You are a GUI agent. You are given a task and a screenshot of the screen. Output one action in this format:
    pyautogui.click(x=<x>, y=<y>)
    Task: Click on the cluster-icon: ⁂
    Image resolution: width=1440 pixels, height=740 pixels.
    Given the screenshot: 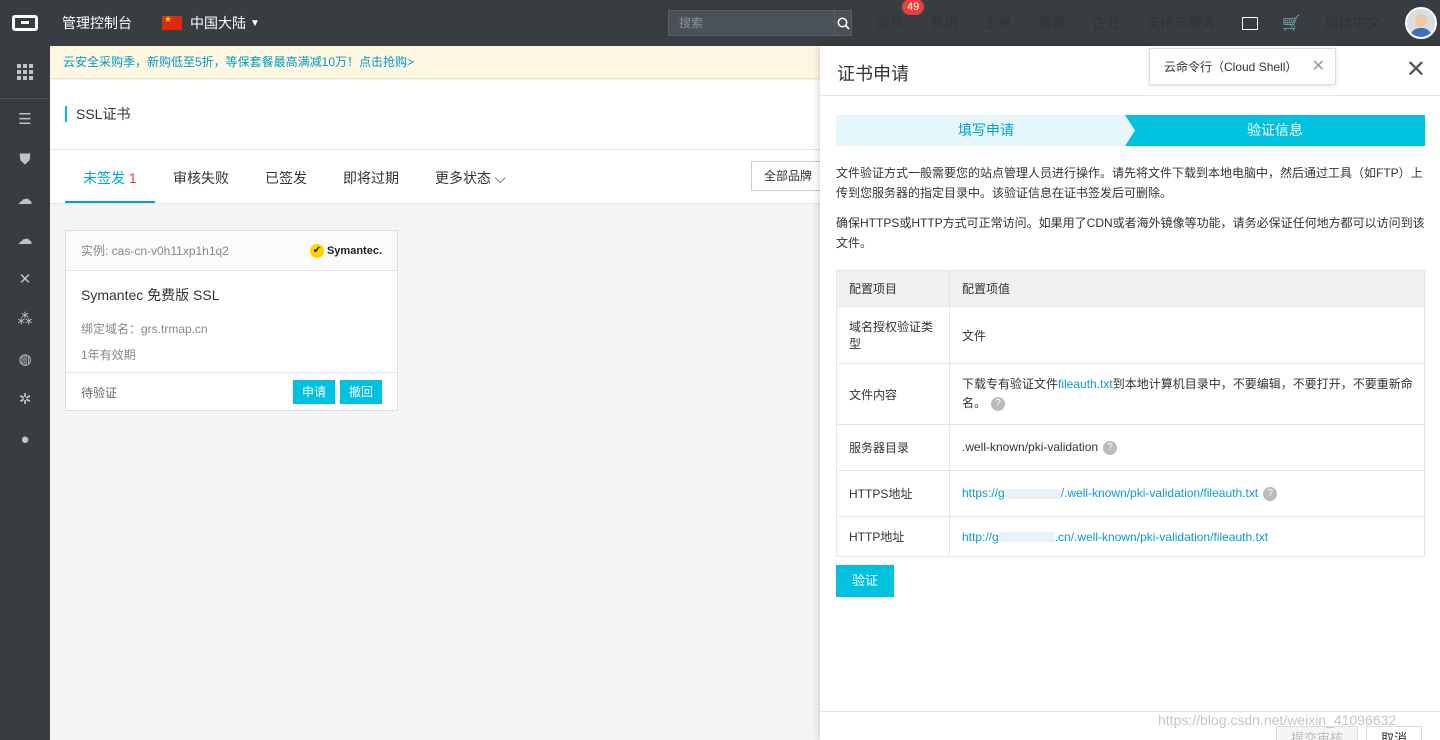 What is the action you would take?
    pyautogui.click(x=25, y=319)
    